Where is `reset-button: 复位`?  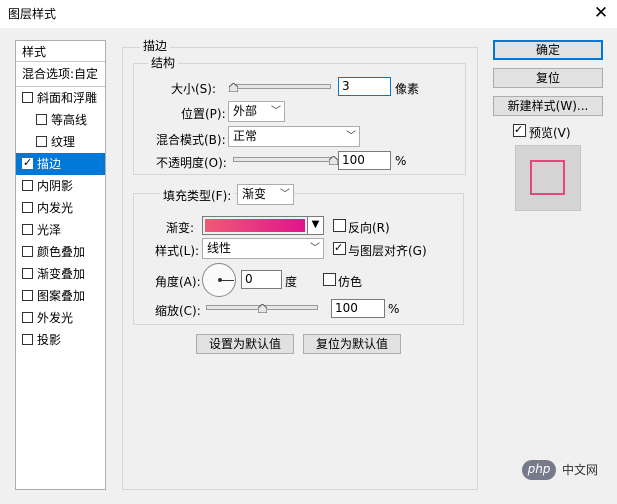
reset-button: 复位 is located at coordinates (548, 78).